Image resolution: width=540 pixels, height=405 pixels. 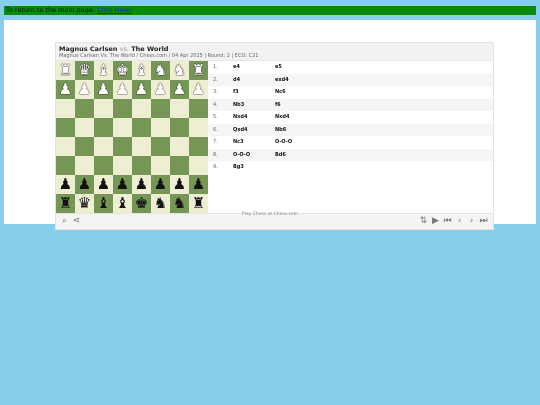 I want to click on white-knight-icon: ♞, so click(x=179, y=70).